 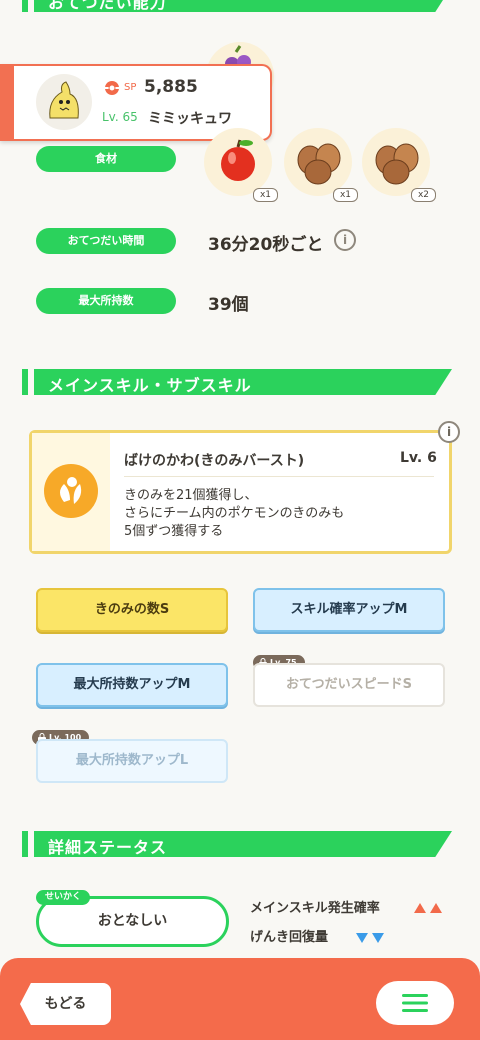 I want to click on sub-skill-3: 最大所持数アップM, so click(x=132, y=685).